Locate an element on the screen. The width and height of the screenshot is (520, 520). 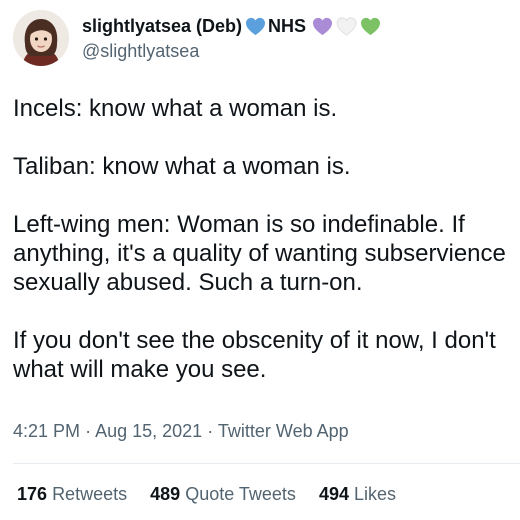
purple-heart-icon is located at coordinates (322, 26).